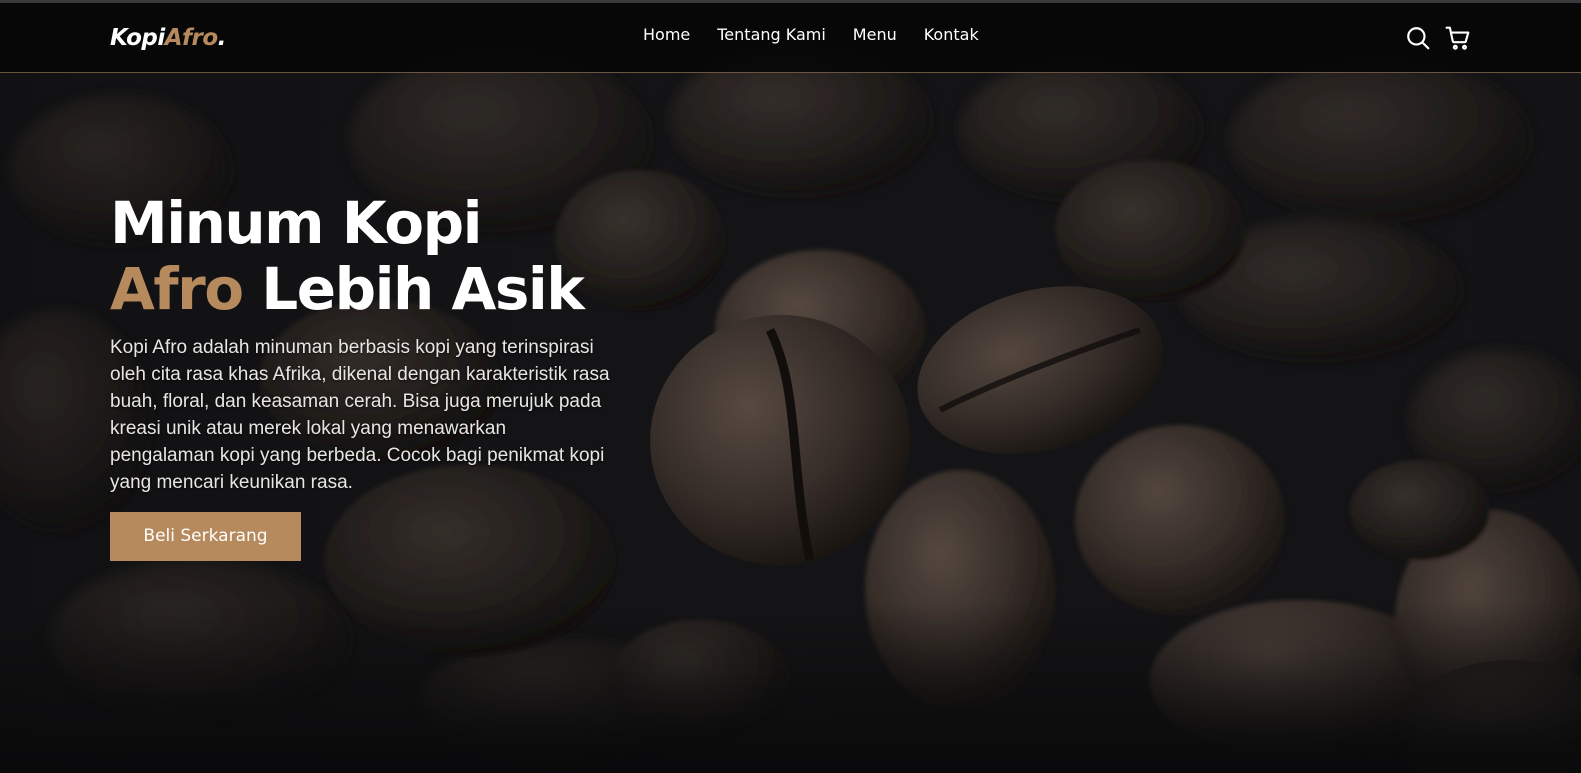 The height and width of the screenshot is (773, 1581). I want to click on nav-item-tentang-kami: Tentang Kami, so click(771, 34).